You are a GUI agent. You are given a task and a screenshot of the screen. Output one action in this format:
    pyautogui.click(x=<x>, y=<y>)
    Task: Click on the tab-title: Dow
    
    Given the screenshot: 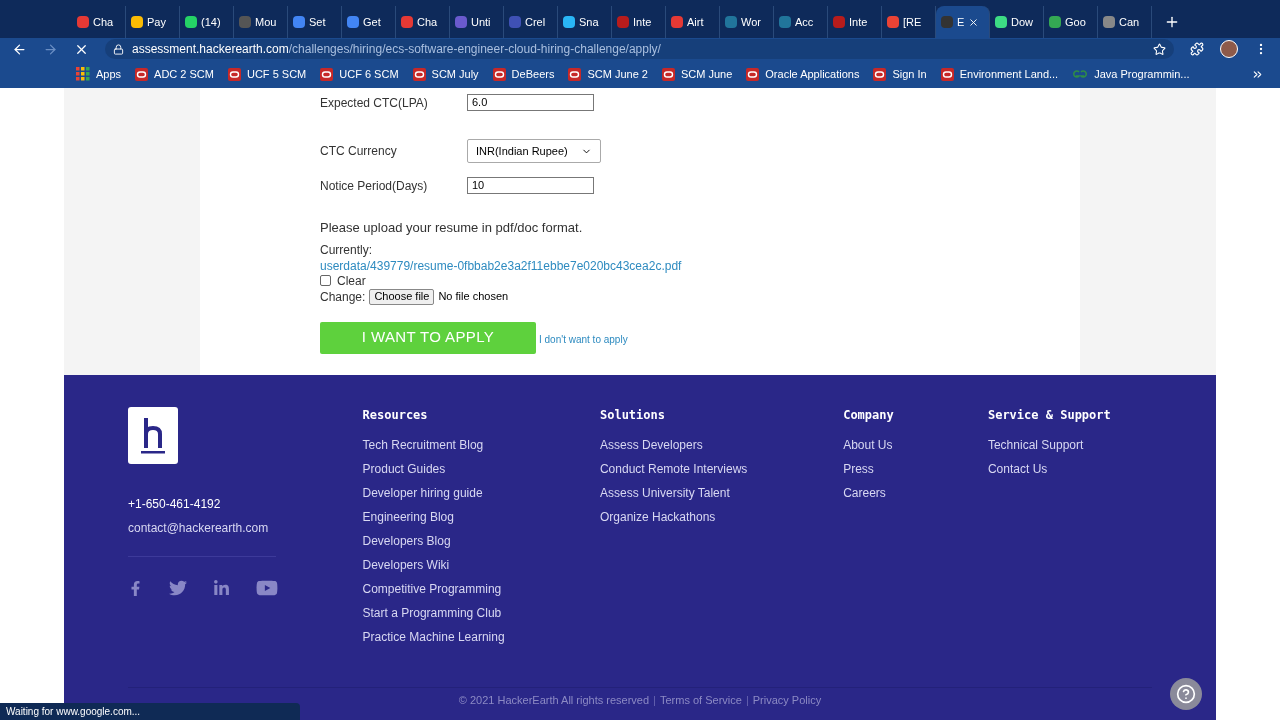 What is the action you would take?
    pyautogui.click(x=1022, y=22)
    